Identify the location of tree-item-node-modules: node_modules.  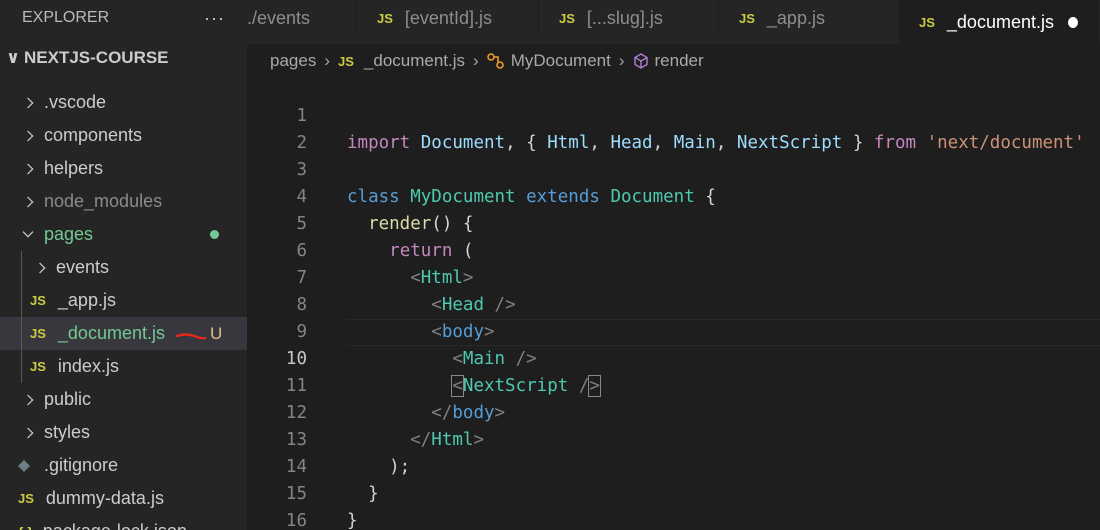
(123, 201).